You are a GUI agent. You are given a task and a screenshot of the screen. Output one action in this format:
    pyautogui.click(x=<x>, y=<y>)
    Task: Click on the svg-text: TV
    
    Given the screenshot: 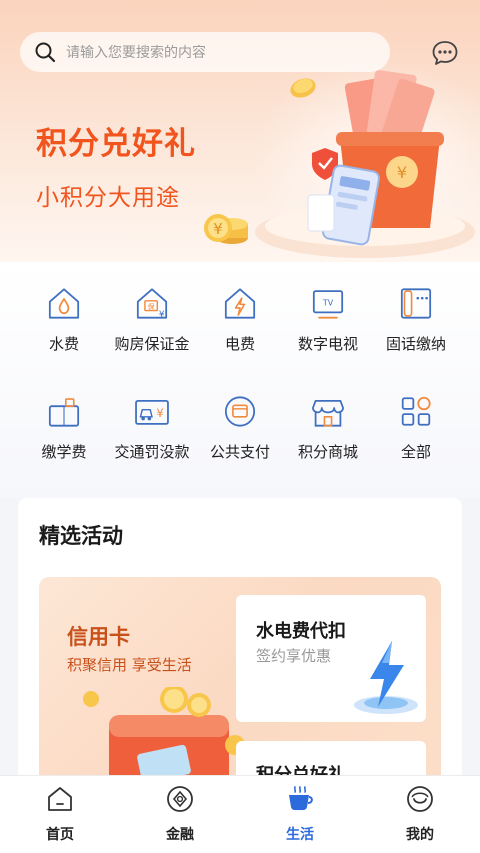 What is the action you would take?
    pyautogui.click(x=328, y=302)
    